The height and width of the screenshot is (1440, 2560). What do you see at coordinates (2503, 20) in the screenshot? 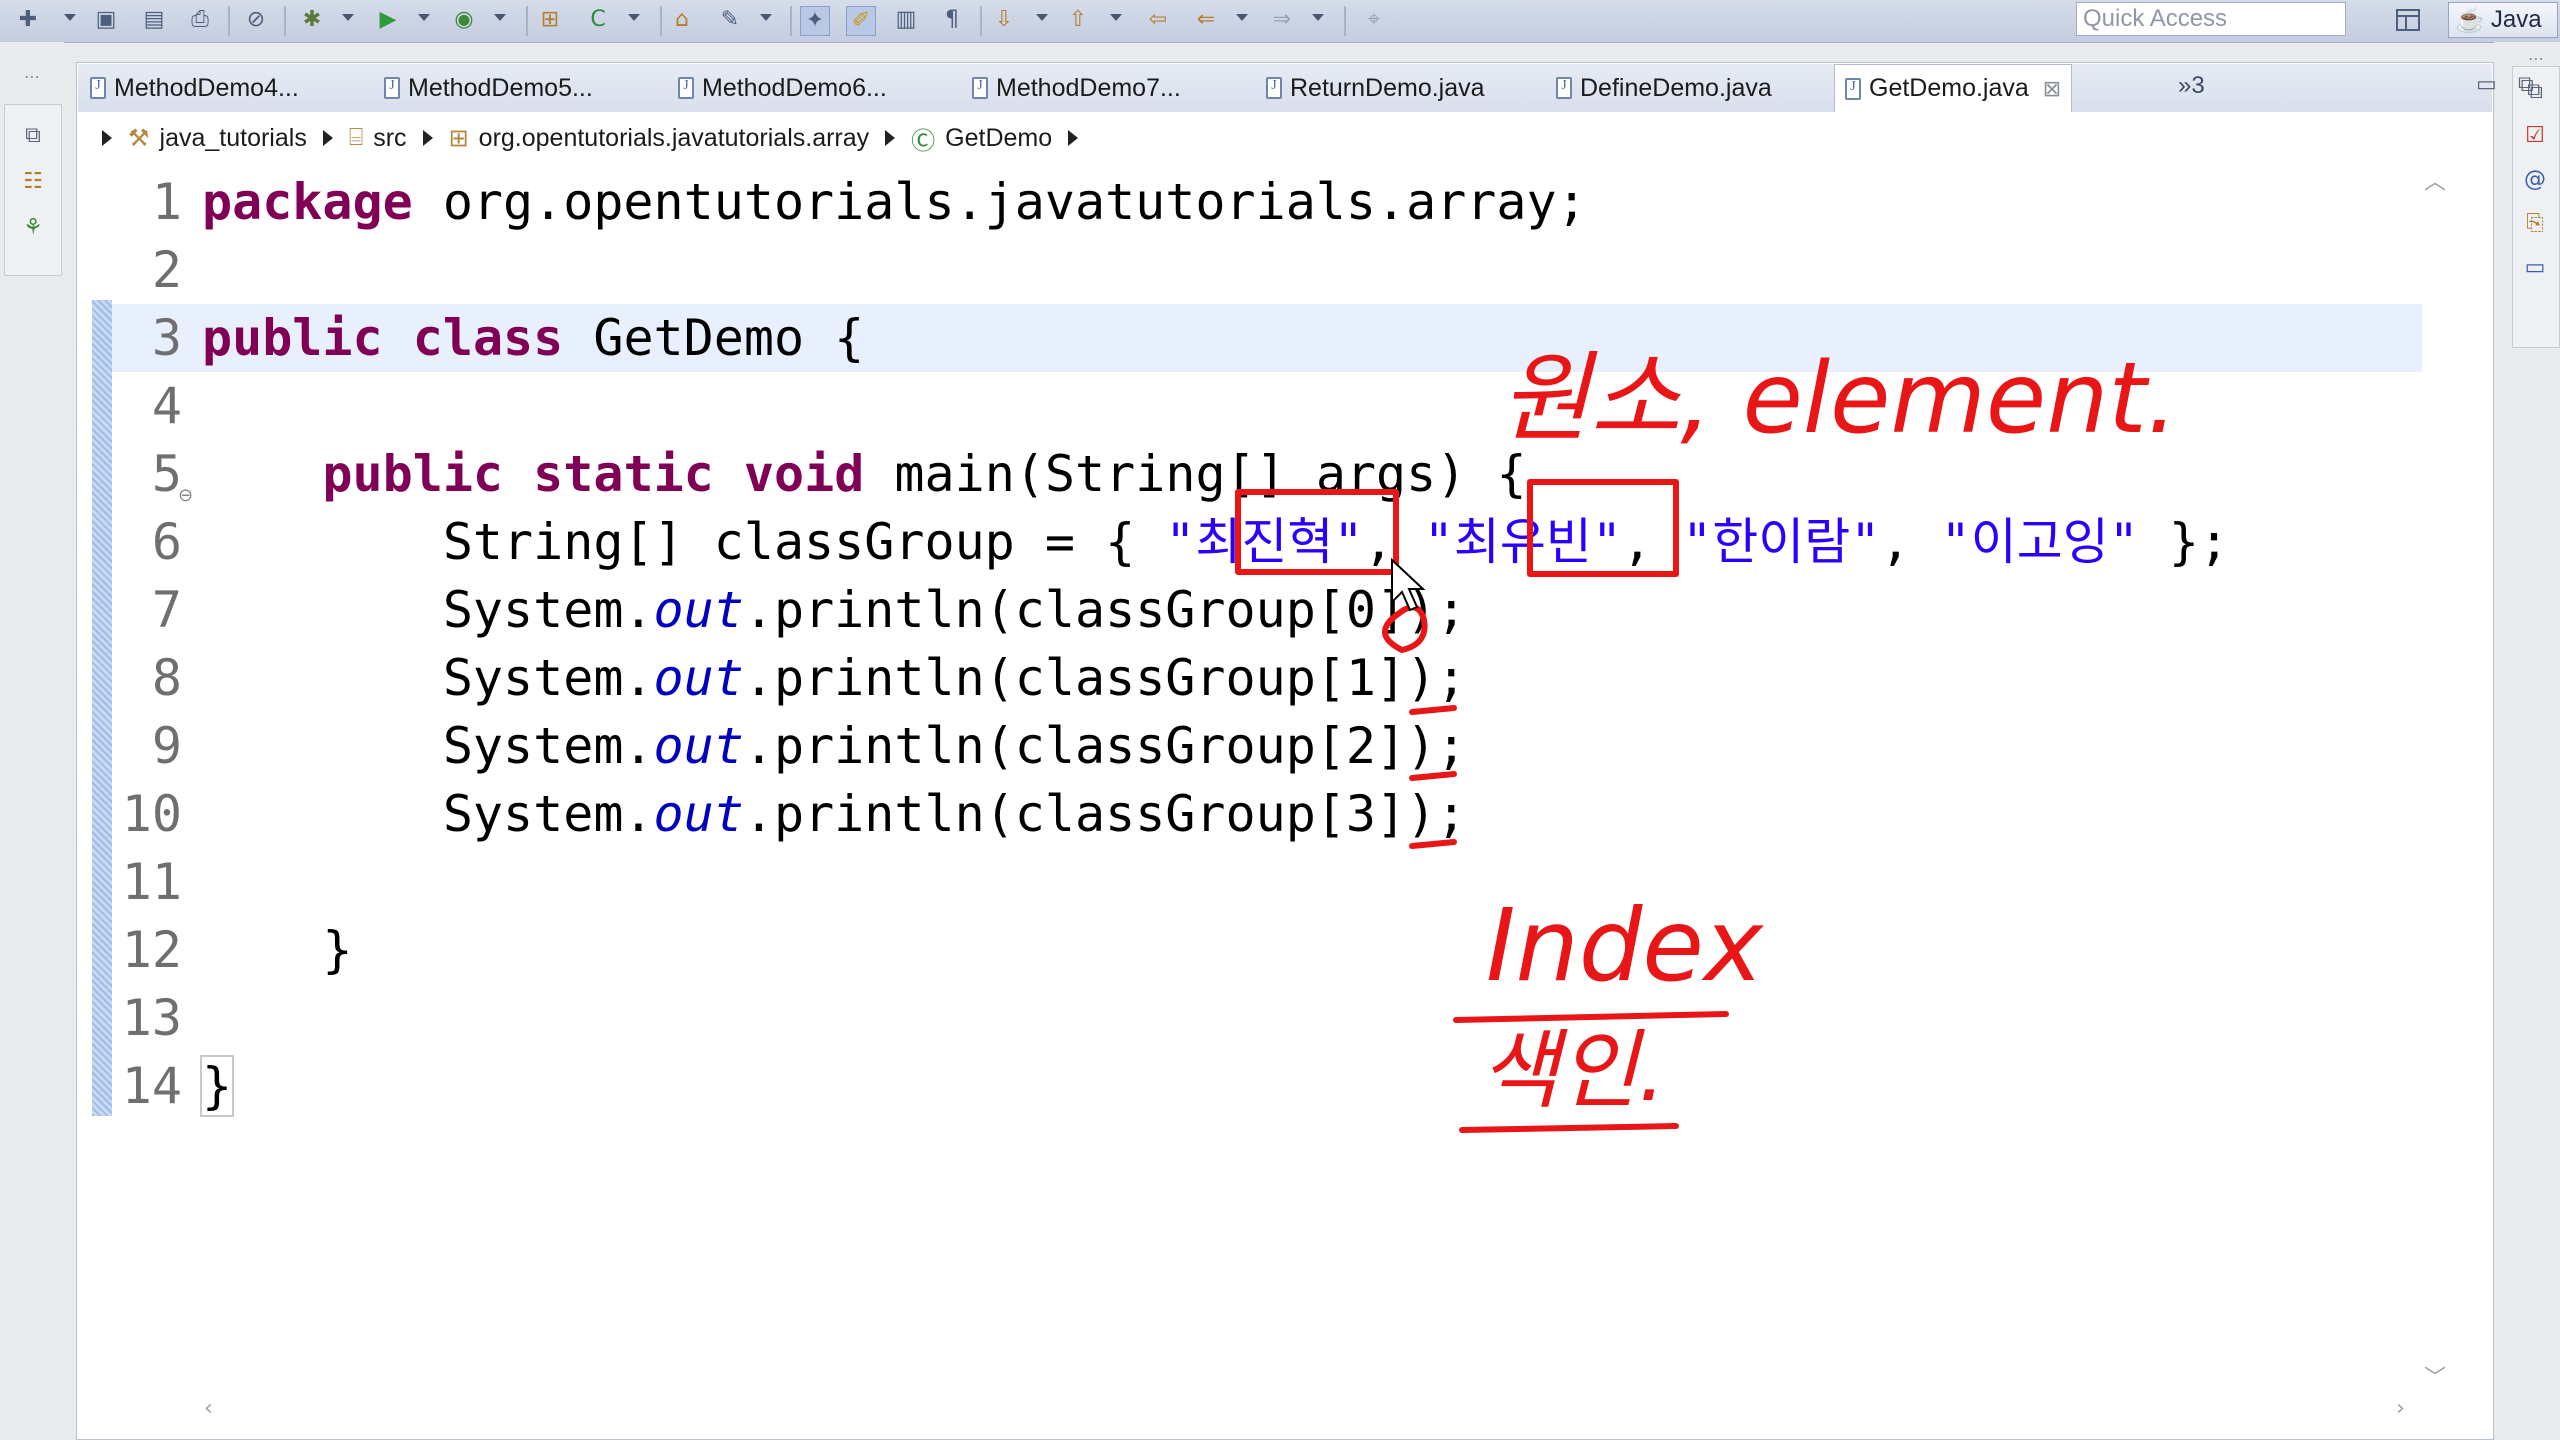
I see `java-perspective-button: ☕ Java` at bounding box center [2503, 20].